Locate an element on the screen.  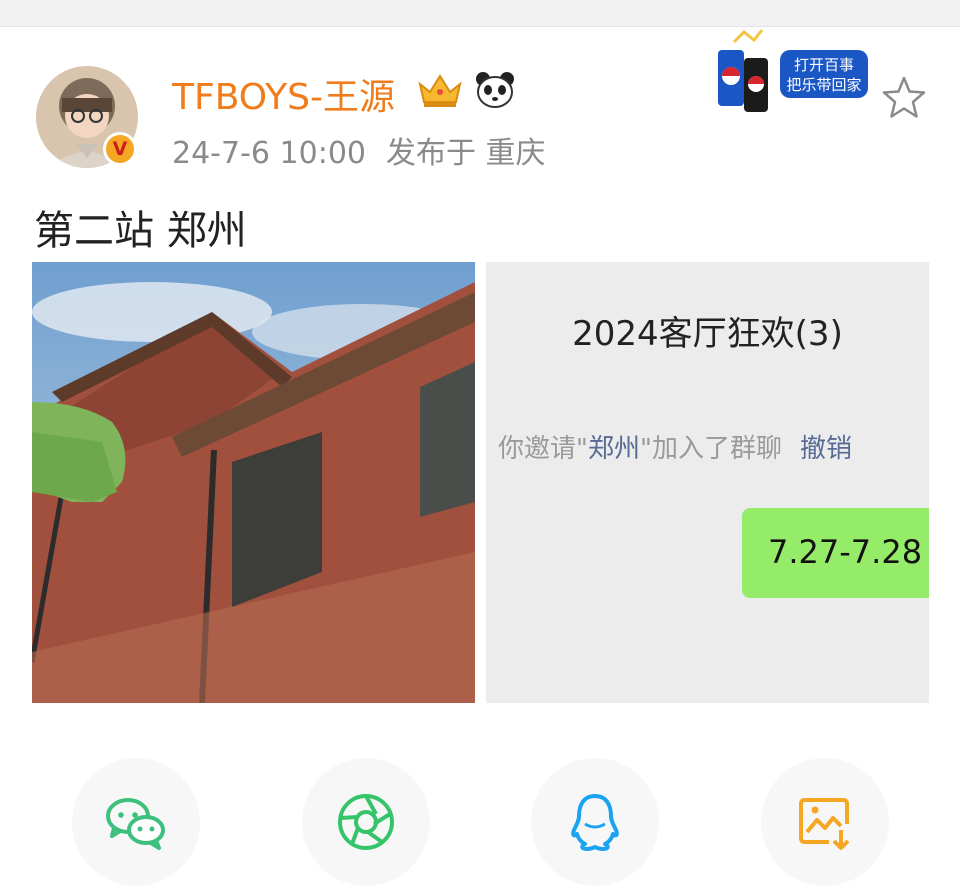
chat-message-bubble: 7.27-7.28 is located at coordinates (835, 553).